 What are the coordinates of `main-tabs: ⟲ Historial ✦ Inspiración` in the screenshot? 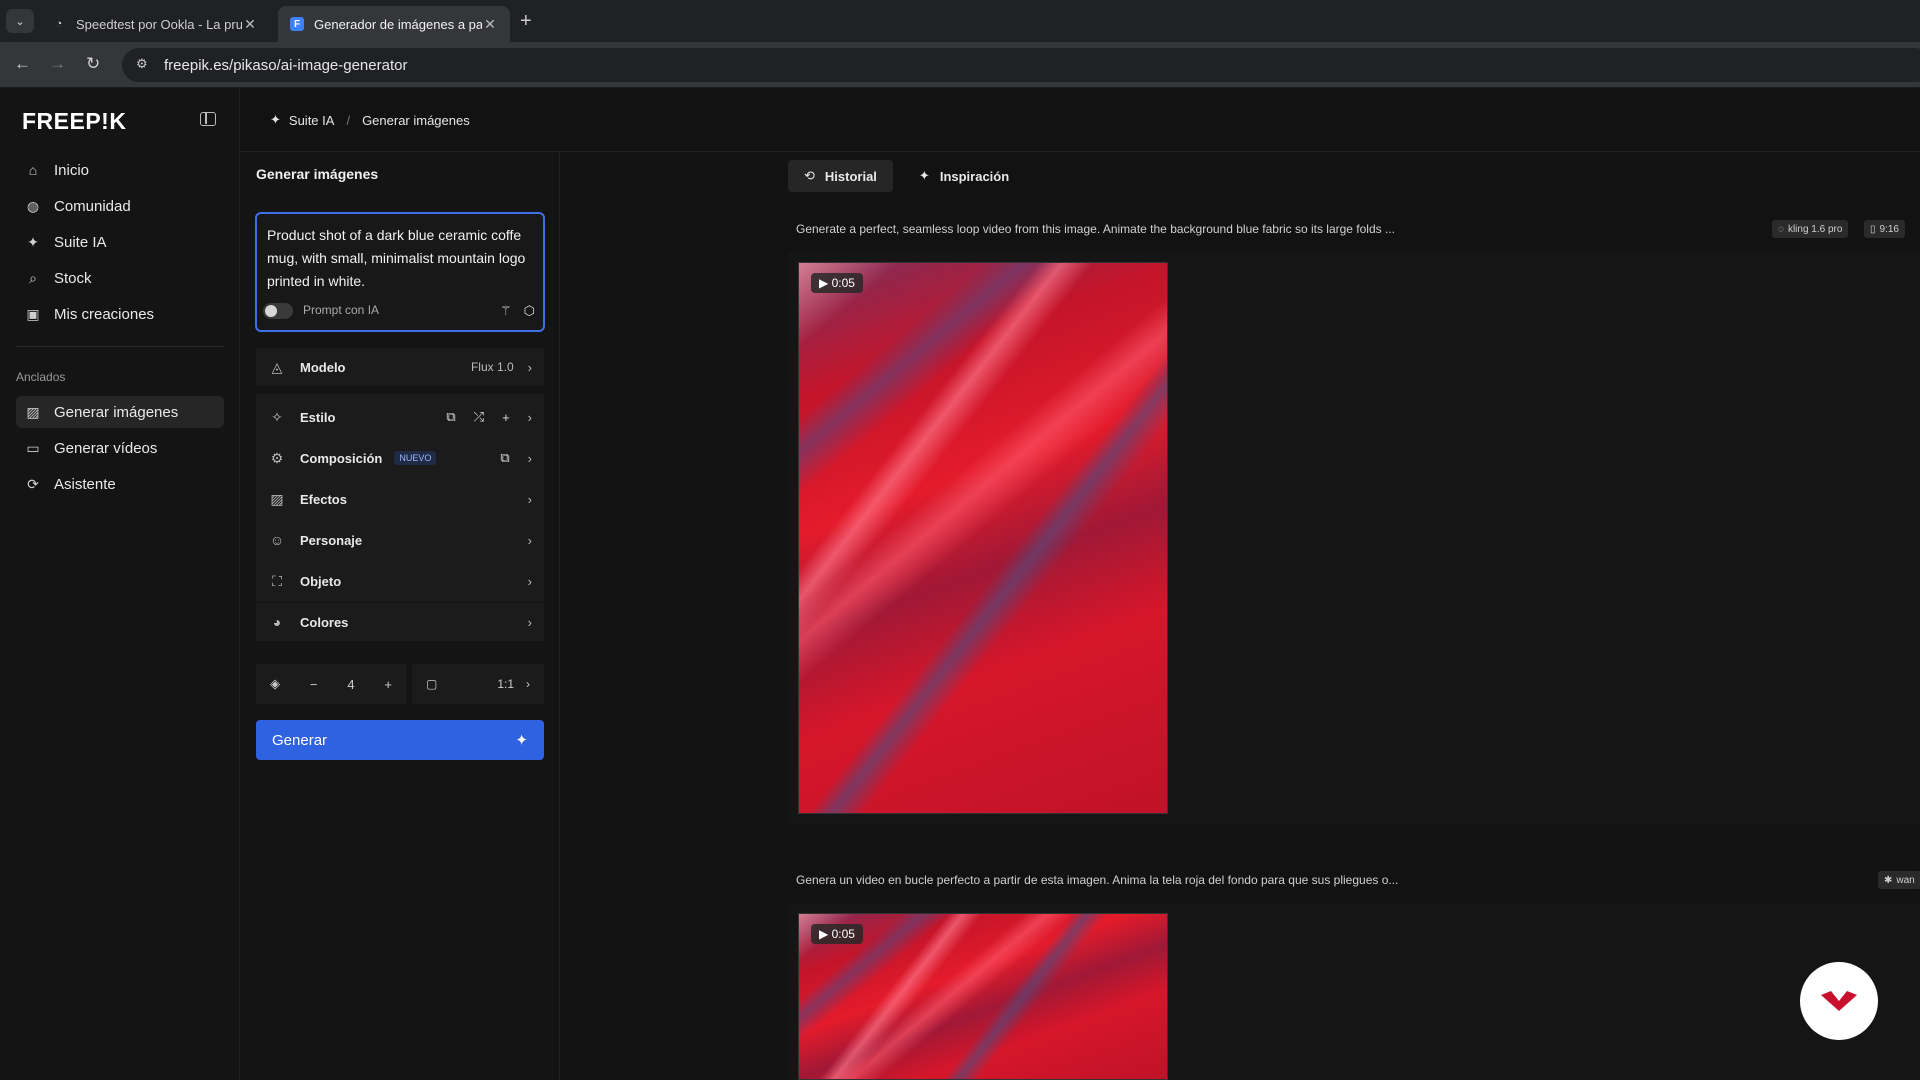 It's located at (906, 176).